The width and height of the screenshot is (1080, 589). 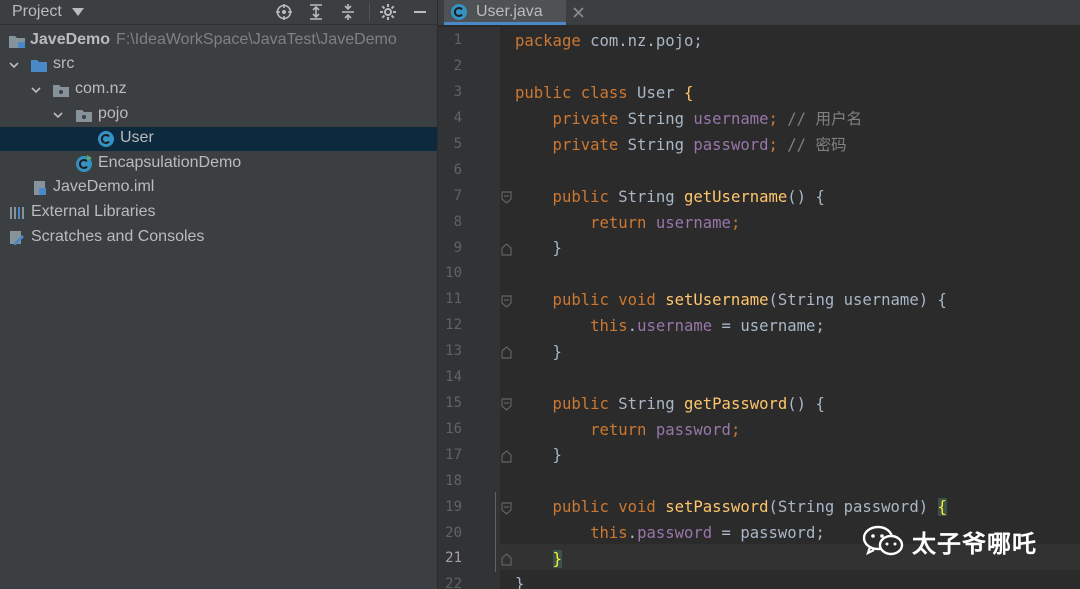 What do you see at coordinates (93, 211) in the screenshot?
I see `tree-item-label: External Libraries` at bounding box center [93, 211].